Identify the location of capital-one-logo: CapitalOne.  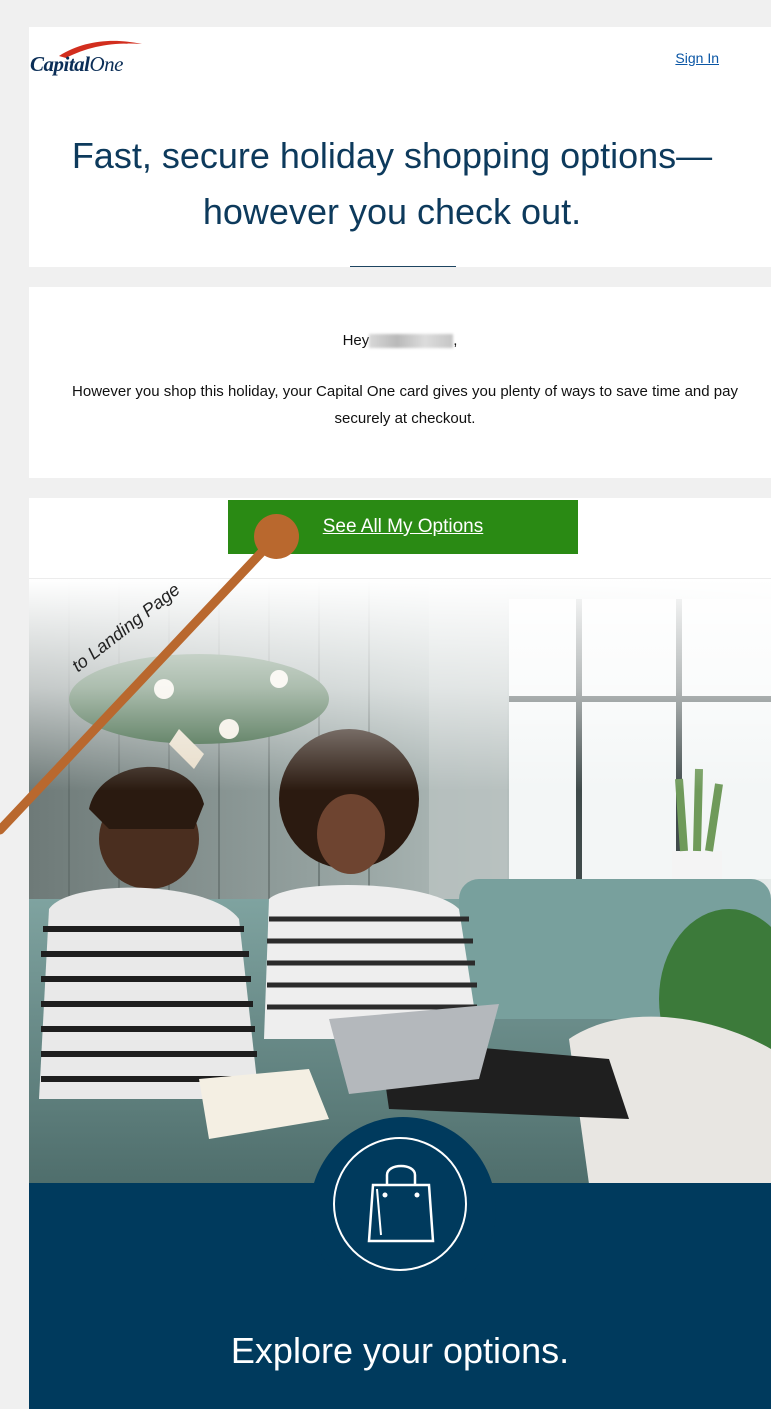
(105, 60).